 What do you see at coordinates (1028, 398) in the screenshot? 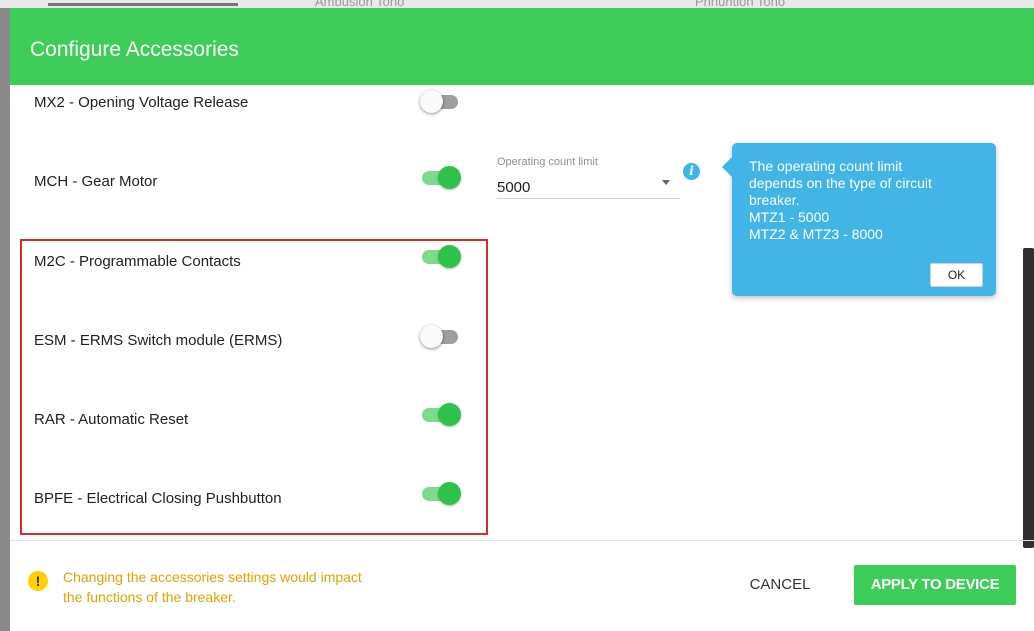
I see `scrollbar` at bounding box center [1028, 398].